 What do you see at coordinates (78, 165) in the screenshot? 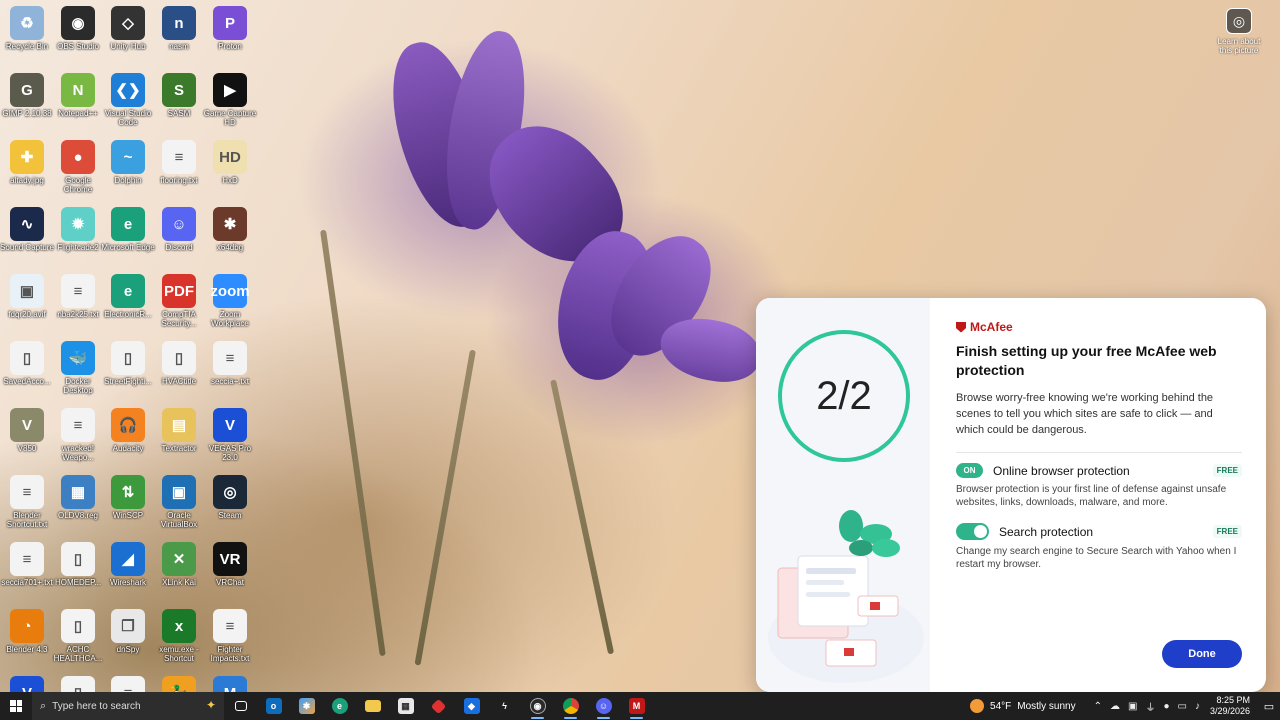
I see `desktop-icon: ● Google Chrome` at bounding box center [78, 165].